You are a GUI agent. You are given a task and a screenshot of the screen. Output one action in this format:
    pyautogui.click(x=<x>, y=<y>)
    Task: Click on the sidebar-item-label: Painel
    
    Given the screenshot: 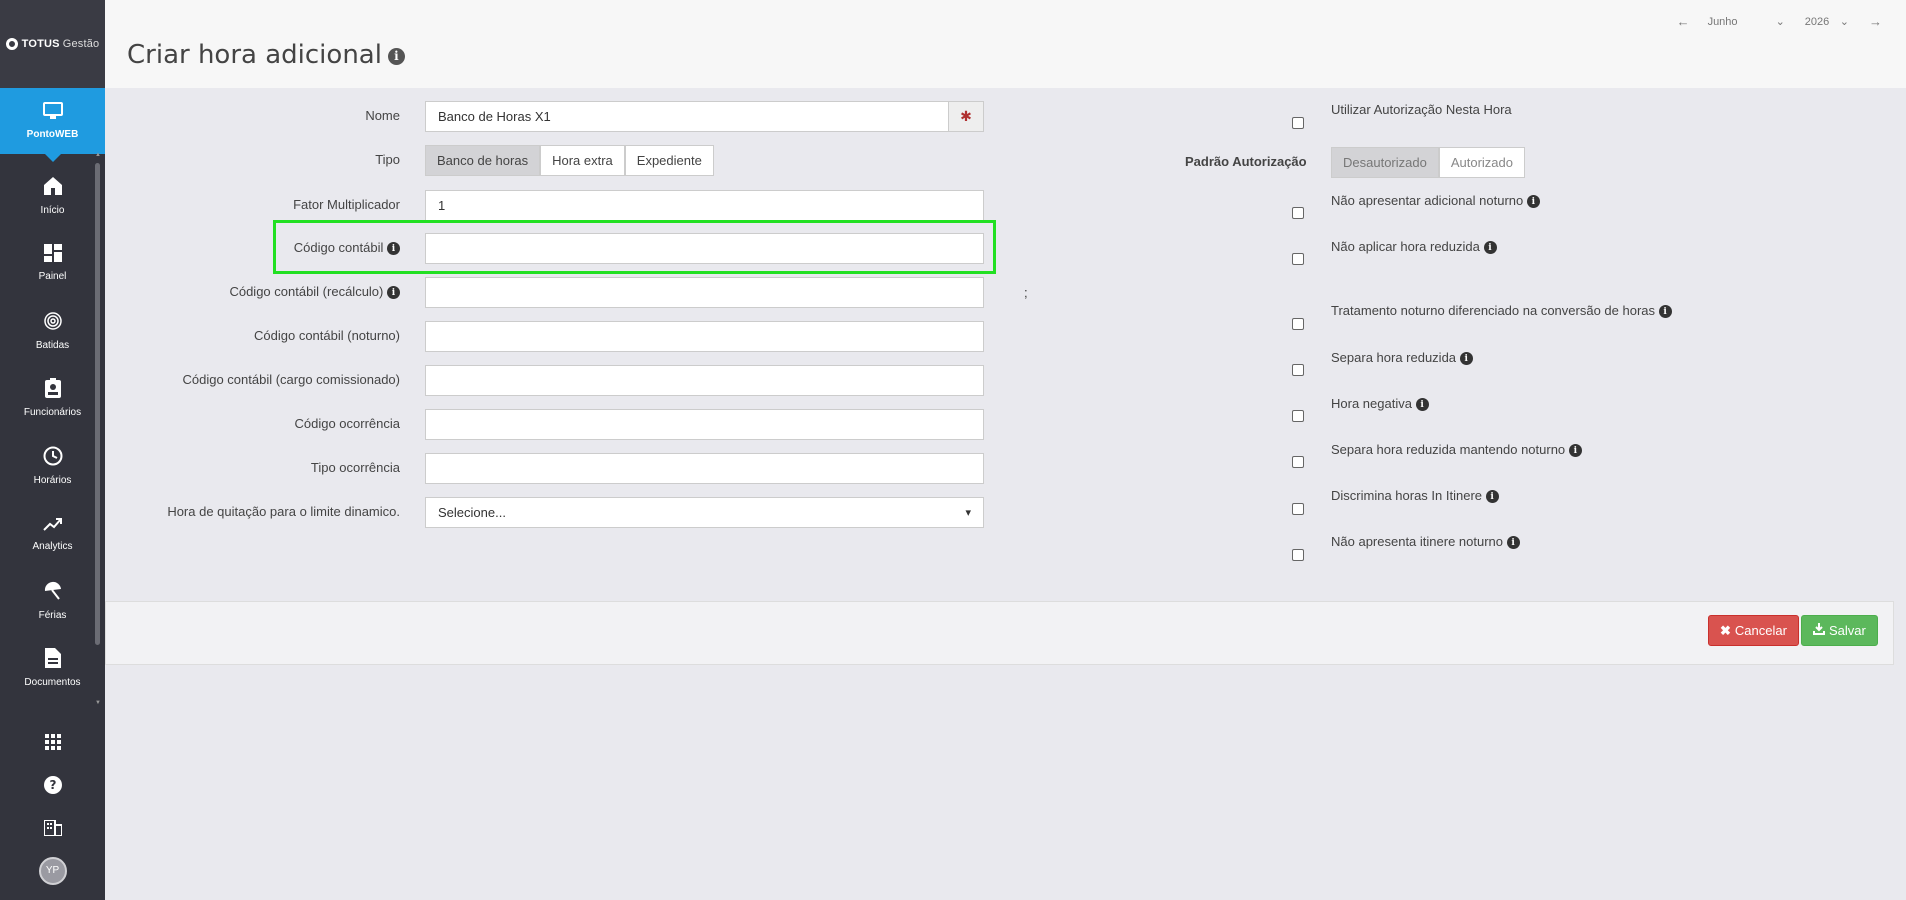 What is the action you would take?
    pyautogui.click(x=52, y=277)
    